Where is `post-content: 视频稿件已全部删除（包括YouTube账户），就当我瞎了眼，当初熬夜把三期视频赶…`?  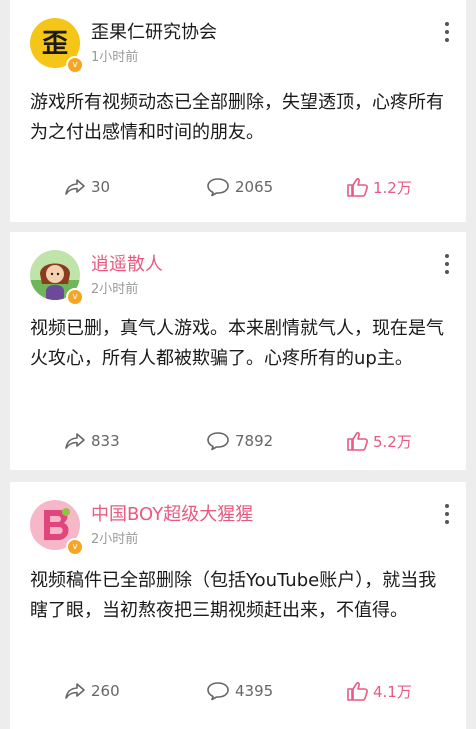
post-content: 视频稿件已全部删除（包括YouTube账户），就当我瞎了眼，当初熬夜把三期视频赶… is located at coordinates (233, 595).